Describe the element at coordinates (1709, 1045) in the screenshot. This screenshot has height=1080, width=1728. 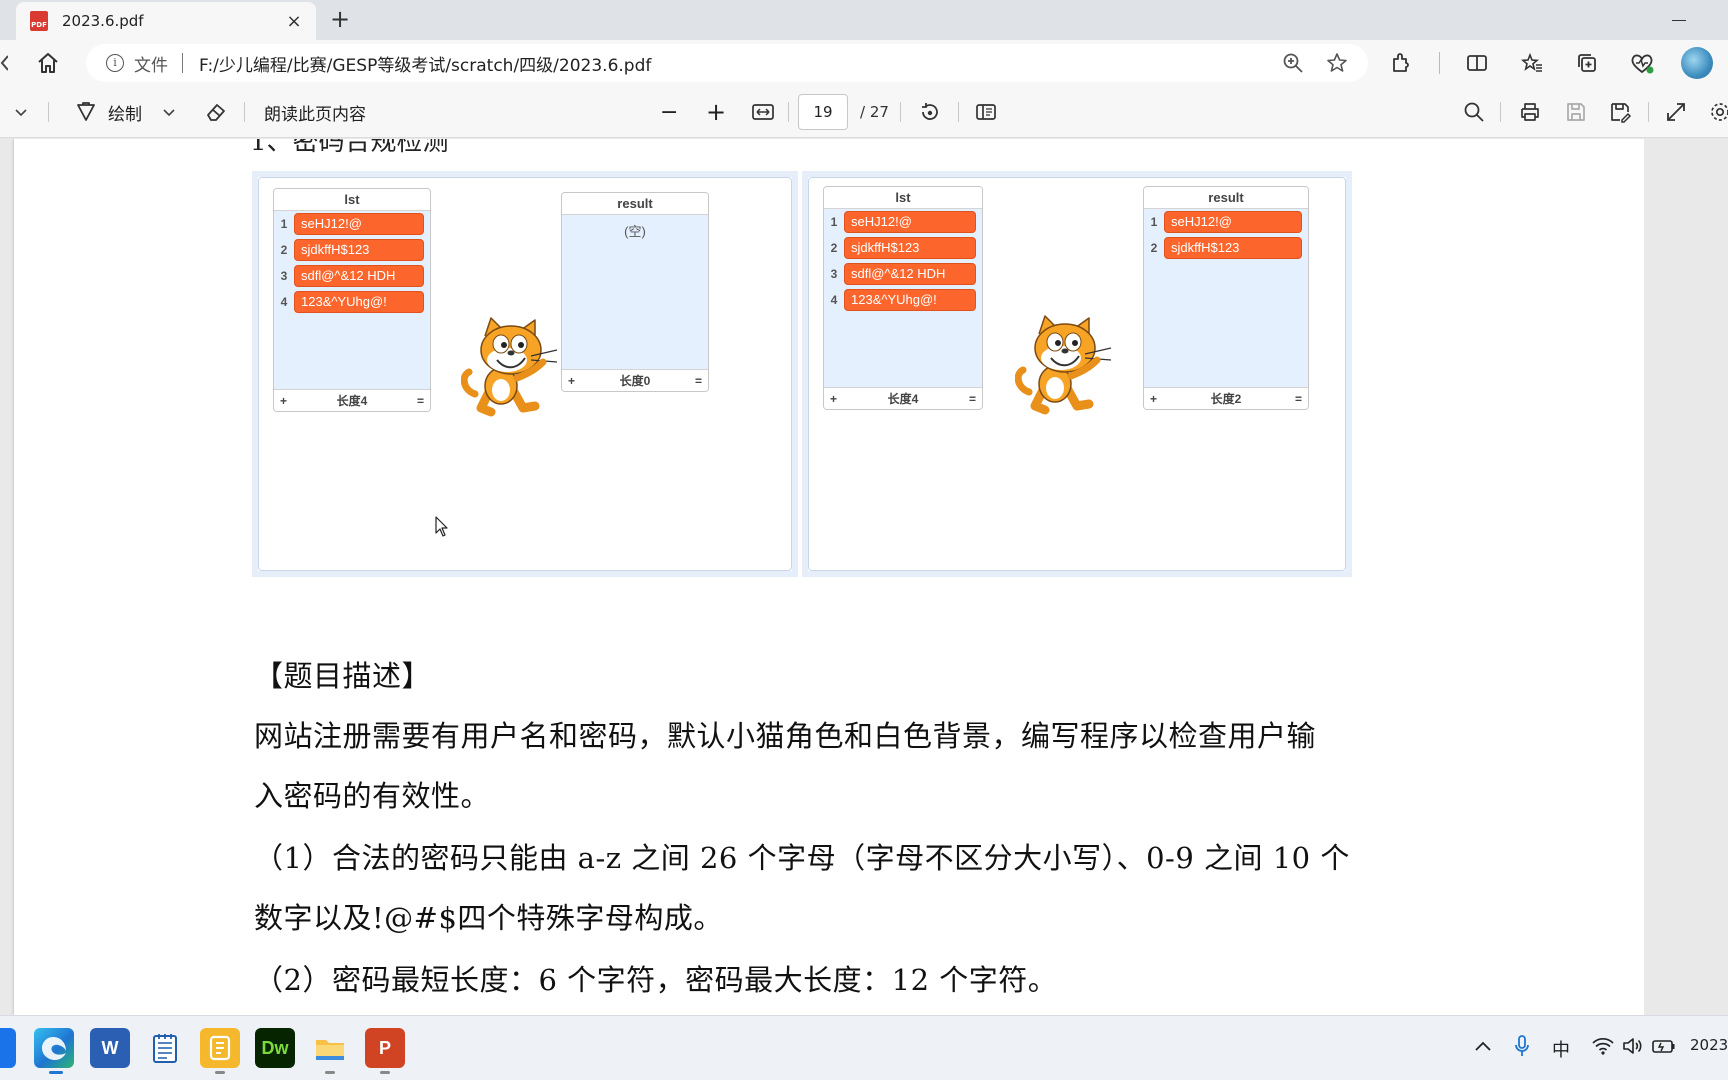
I see `clock: 2023/` at that location.